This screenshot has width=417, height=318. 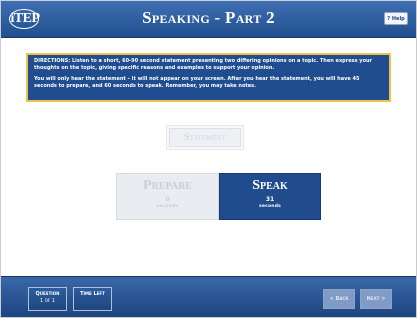 I want to click on time-left-box: Time Left, so click(x=92, y=299).